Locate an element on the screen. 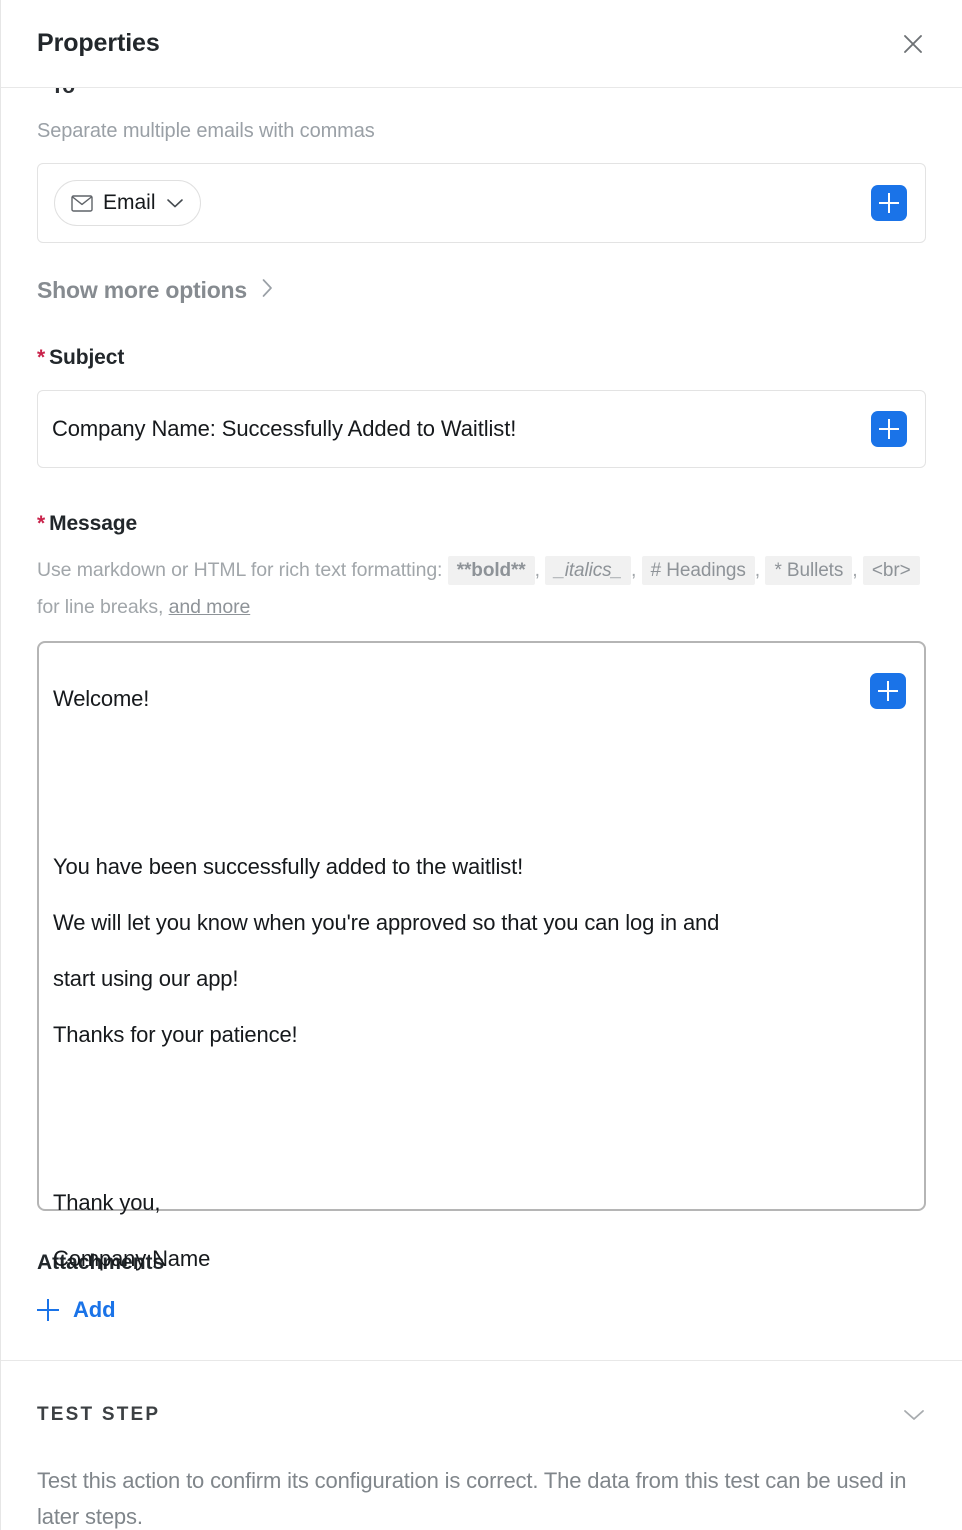  test-step-title: TEST STEP is located at coordinates (99, 1414).